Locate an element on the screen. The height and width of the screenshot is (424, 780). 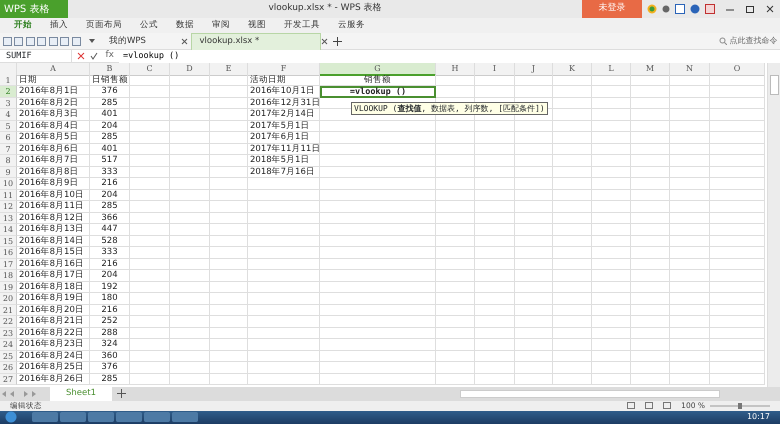
confirm-icon is located at coordinates (94, 56).